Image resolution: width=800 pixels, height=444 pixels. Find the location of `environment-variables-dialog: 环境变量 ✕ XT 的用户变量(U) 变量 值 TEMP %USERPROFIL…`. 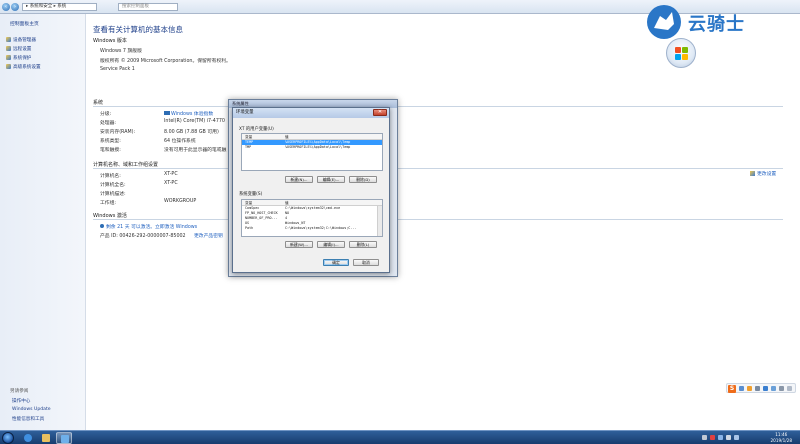

environment-variables-dialog: 环境变量 ✕ XT 的用户变量(U) 变量 值 TEMP %USERPROFIL… is located at coordinates (311, 190).